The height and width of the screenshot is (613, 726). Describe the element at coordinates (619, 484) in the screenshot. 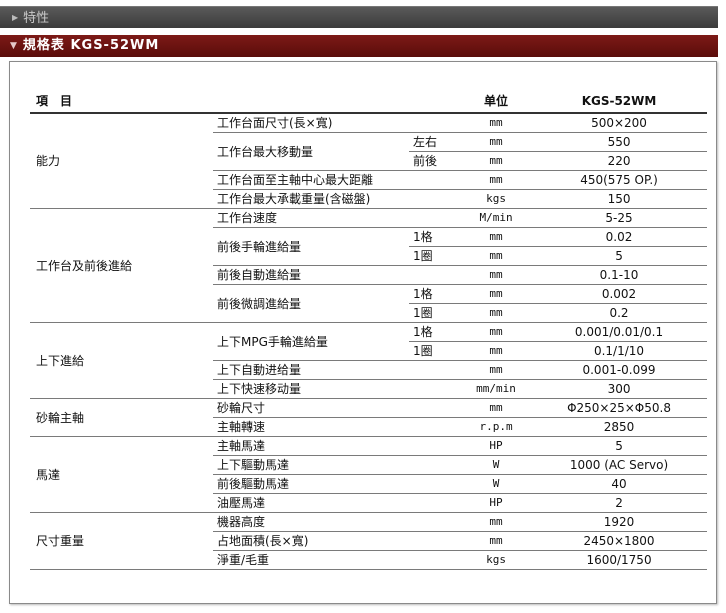

I see `value-cell: 40` at that location.